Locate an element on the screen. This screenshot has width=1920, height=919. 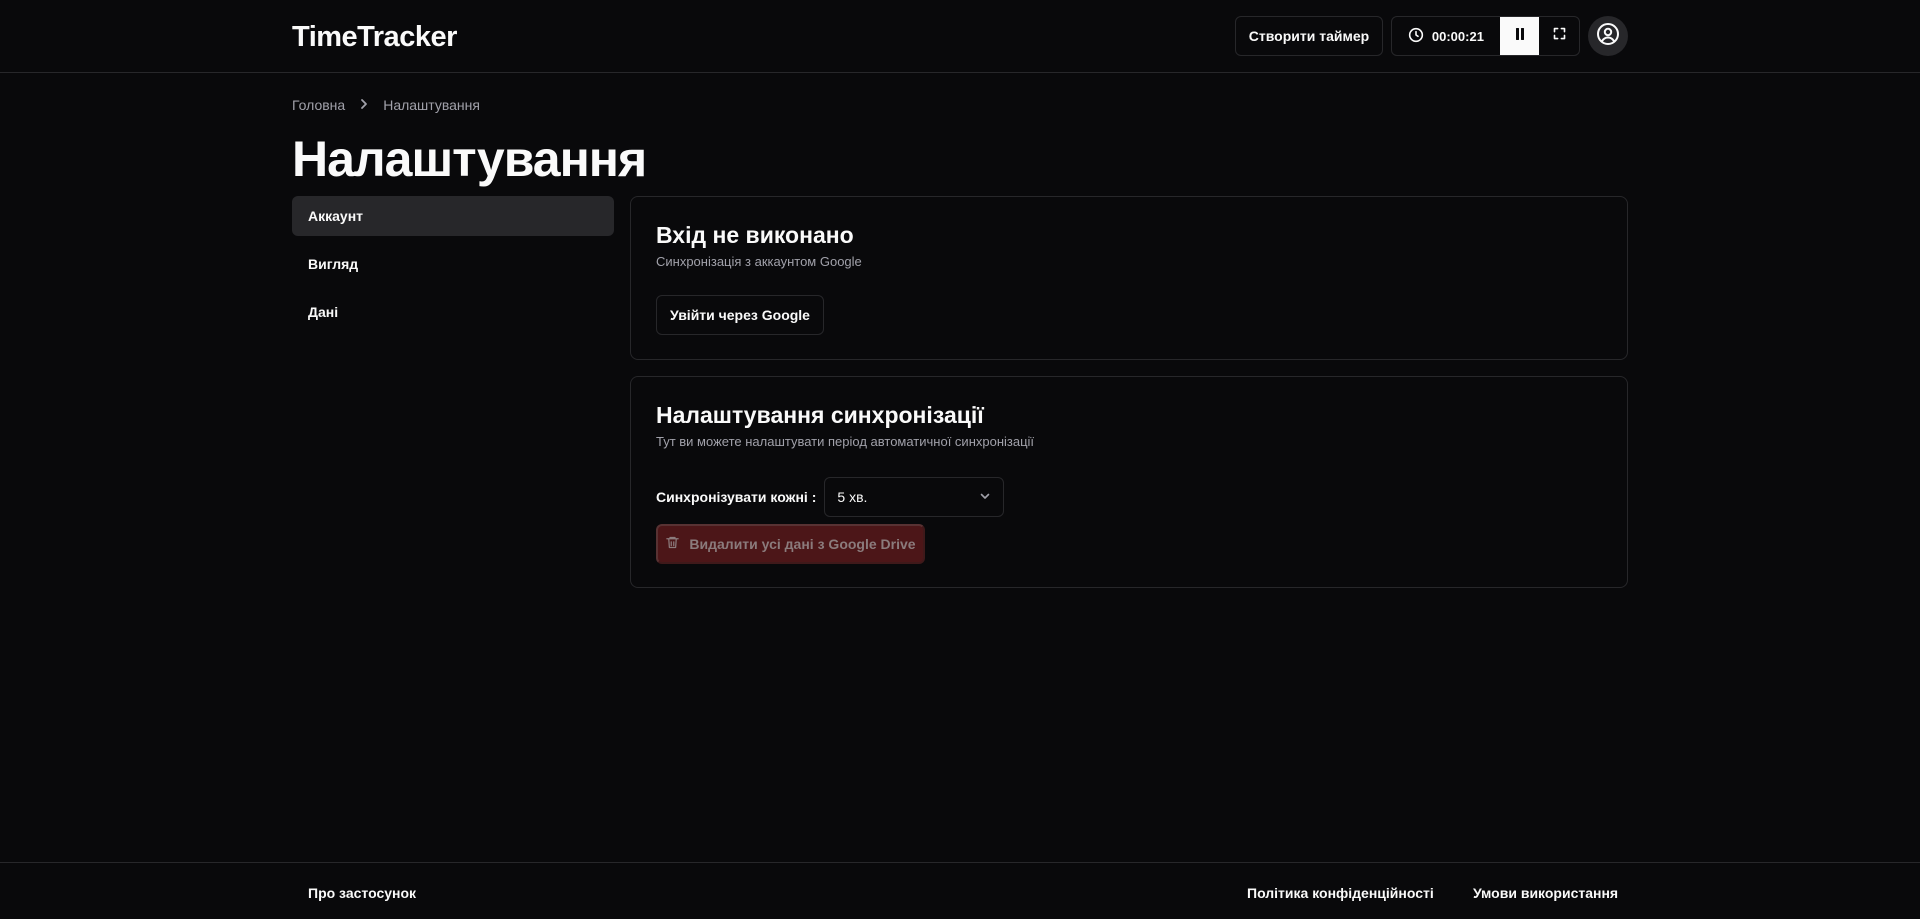
breadcrumb-current: Налаштування is located at coordinates (431, 105).